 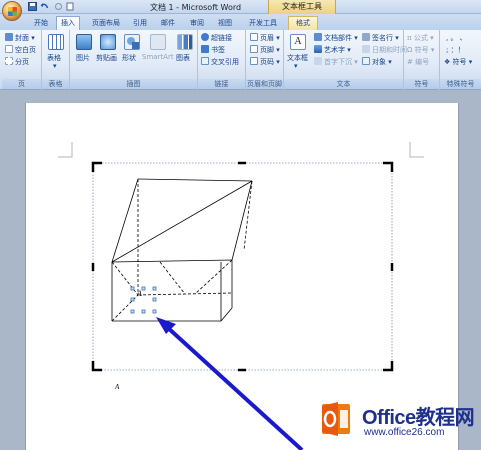 I want to click on watermark-title: Office教程网, so click(x=418, y=418).